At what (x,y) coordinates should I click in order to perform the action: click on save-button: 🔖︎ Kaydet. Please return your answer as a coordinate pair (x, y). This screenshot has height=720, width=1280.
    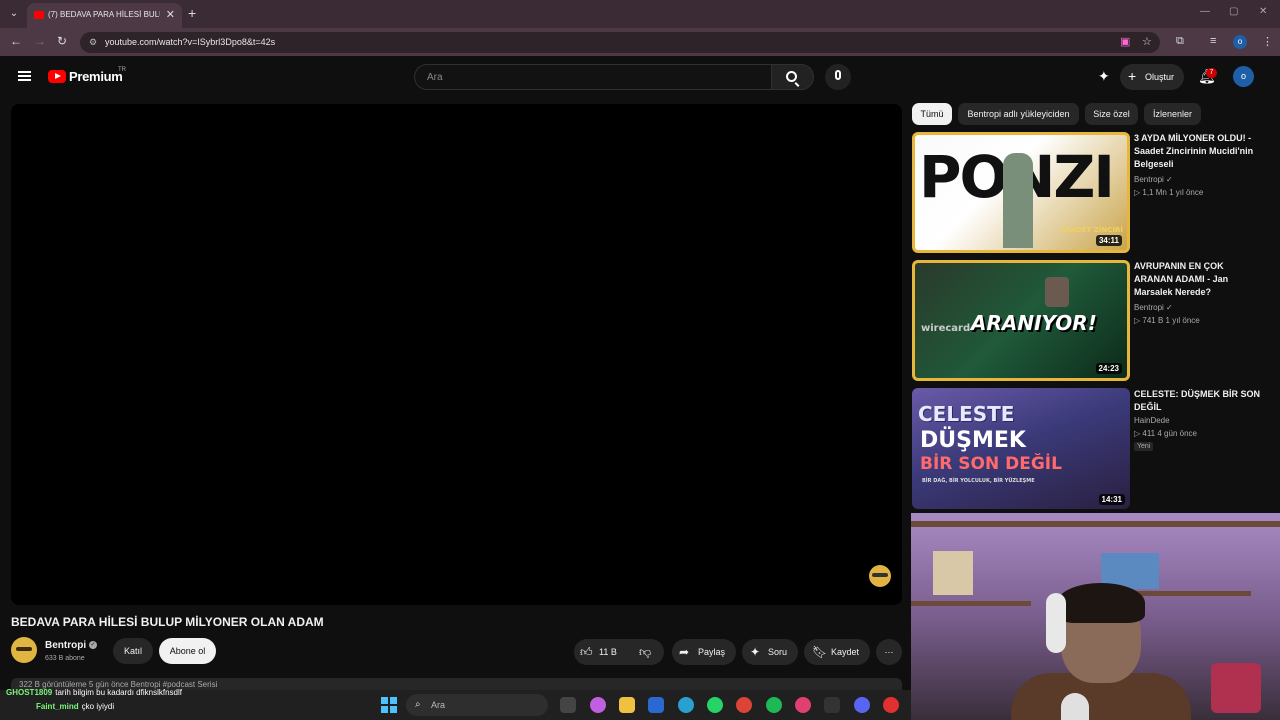
    Looking at the image, I should click on (837, 652).